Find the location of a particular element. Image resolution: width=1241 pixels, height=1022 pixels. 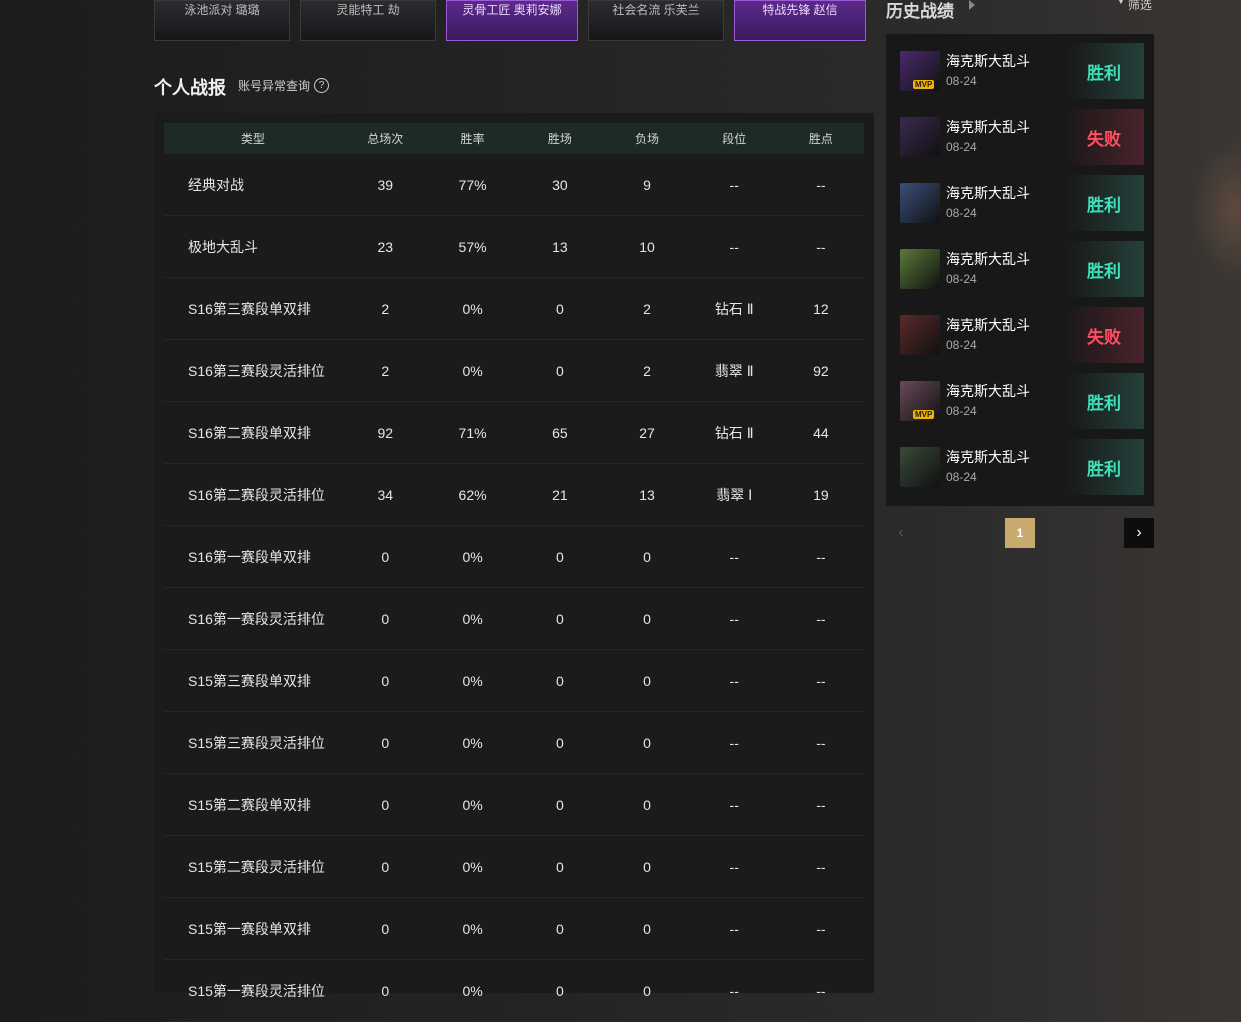

cell-rank: 钻石 Ⅱ is located at coordinates (734, 432).